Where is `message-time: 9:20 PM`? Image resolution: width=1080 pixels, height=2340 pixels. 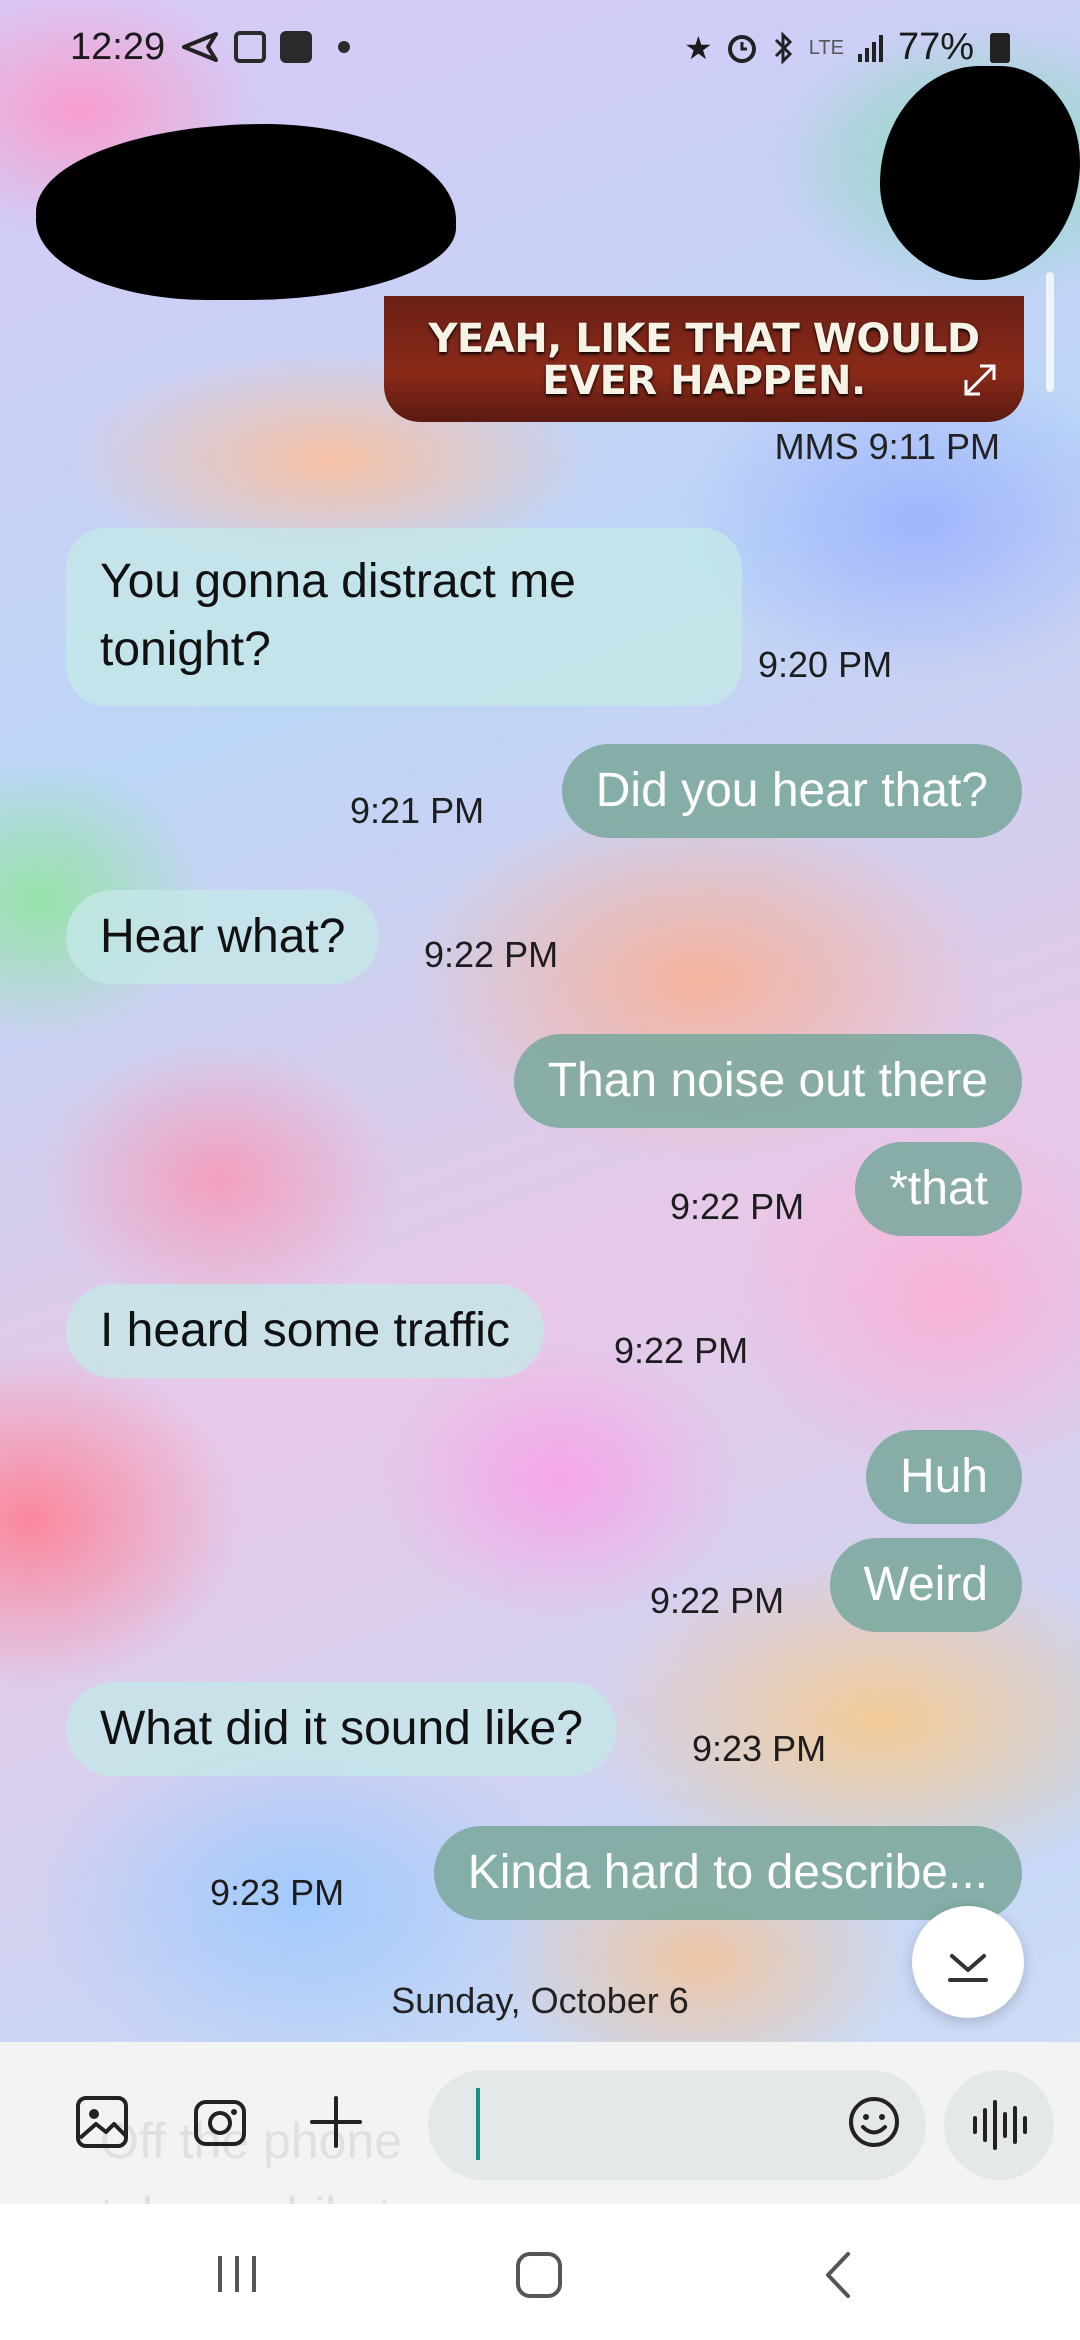
message-time: 9:20 PM is located at coordinates (825, 664).